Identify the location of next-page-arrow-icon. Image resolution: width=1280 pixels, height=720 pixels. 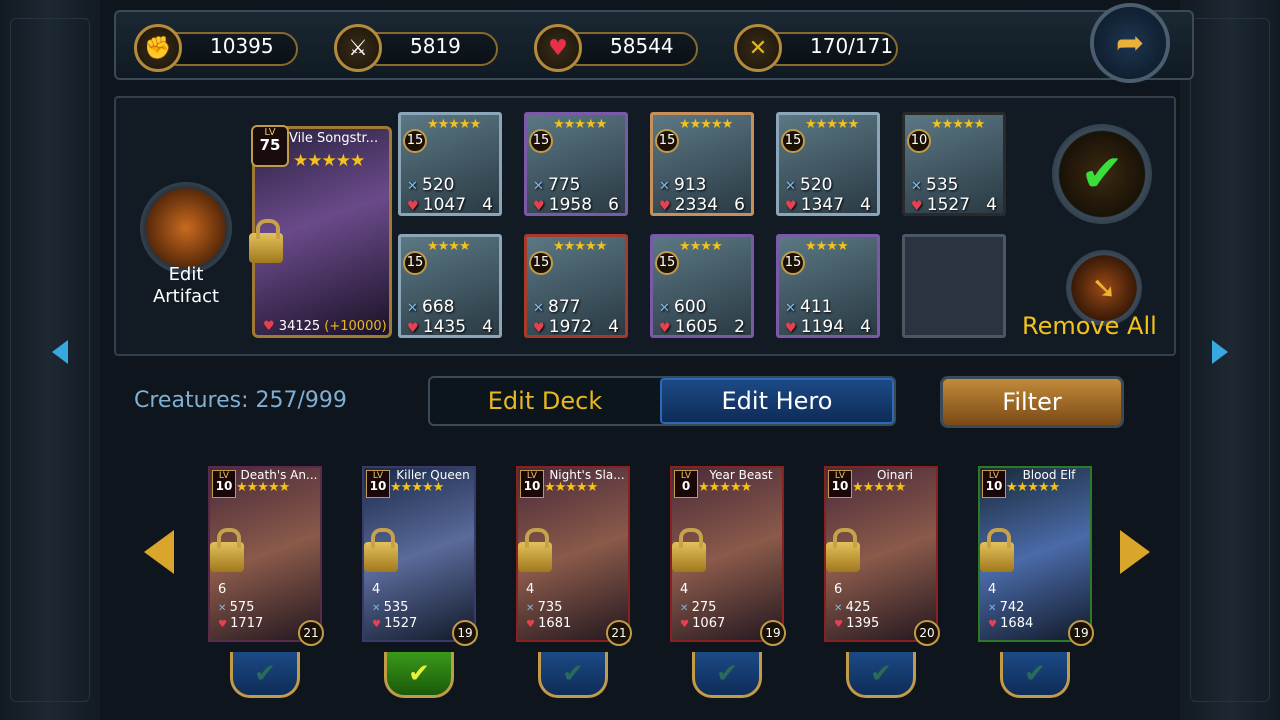
(1220, 352).